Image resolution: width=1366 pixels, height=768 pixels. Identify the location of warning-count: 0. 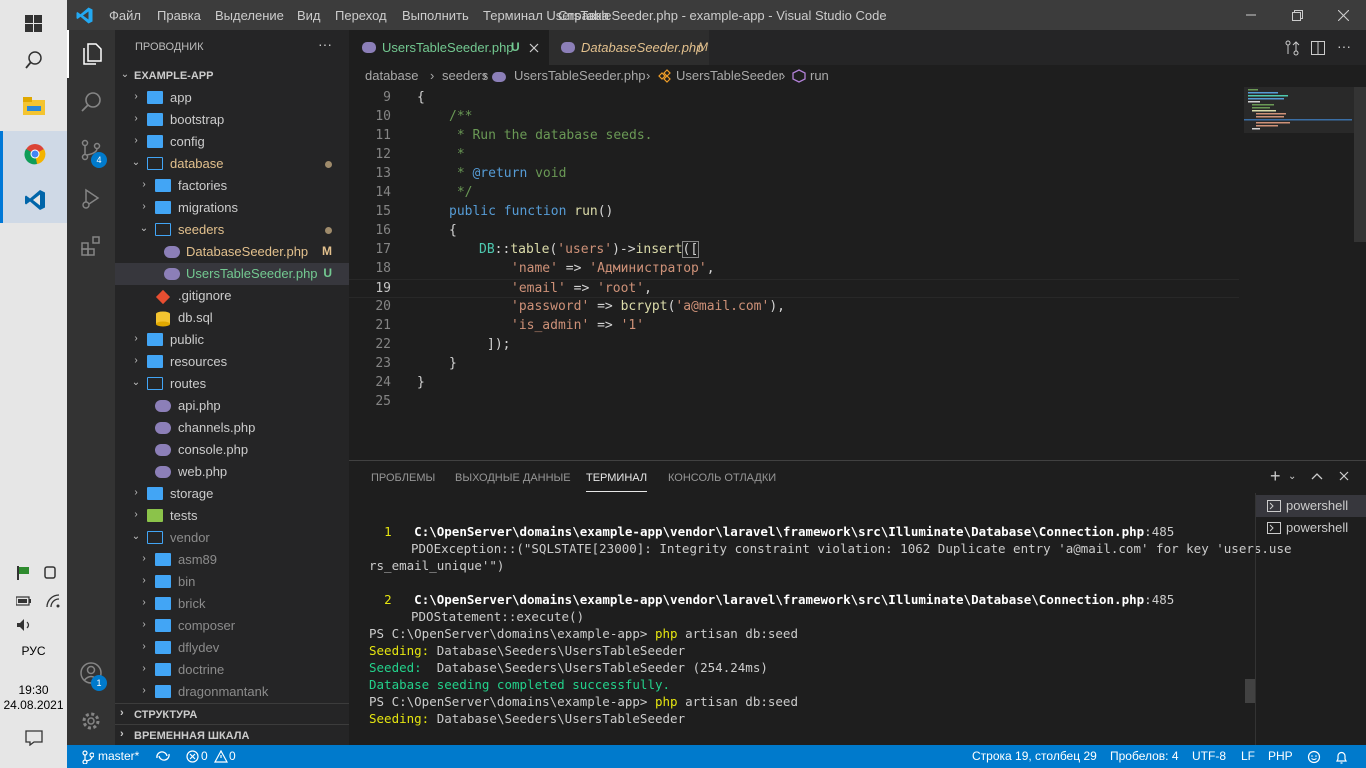
(232, 756).